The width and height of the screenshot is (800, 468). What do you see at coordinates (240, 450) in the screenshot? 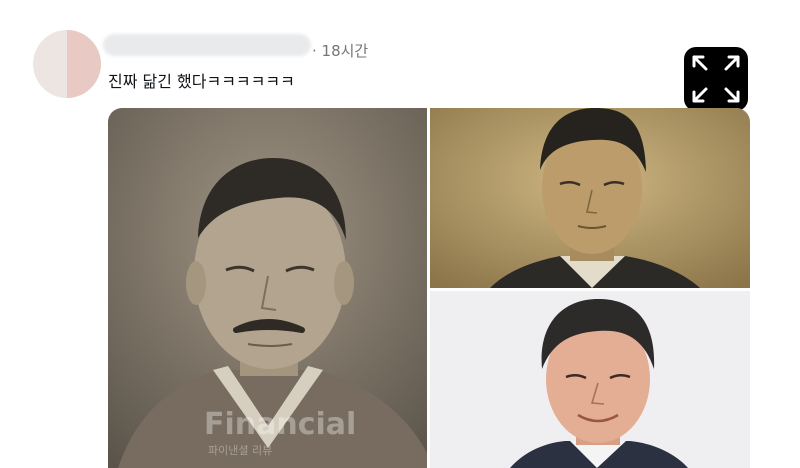
I see `media-watermark-sub: 파이낸셜 리뷰` at bounding box center [240, 450].